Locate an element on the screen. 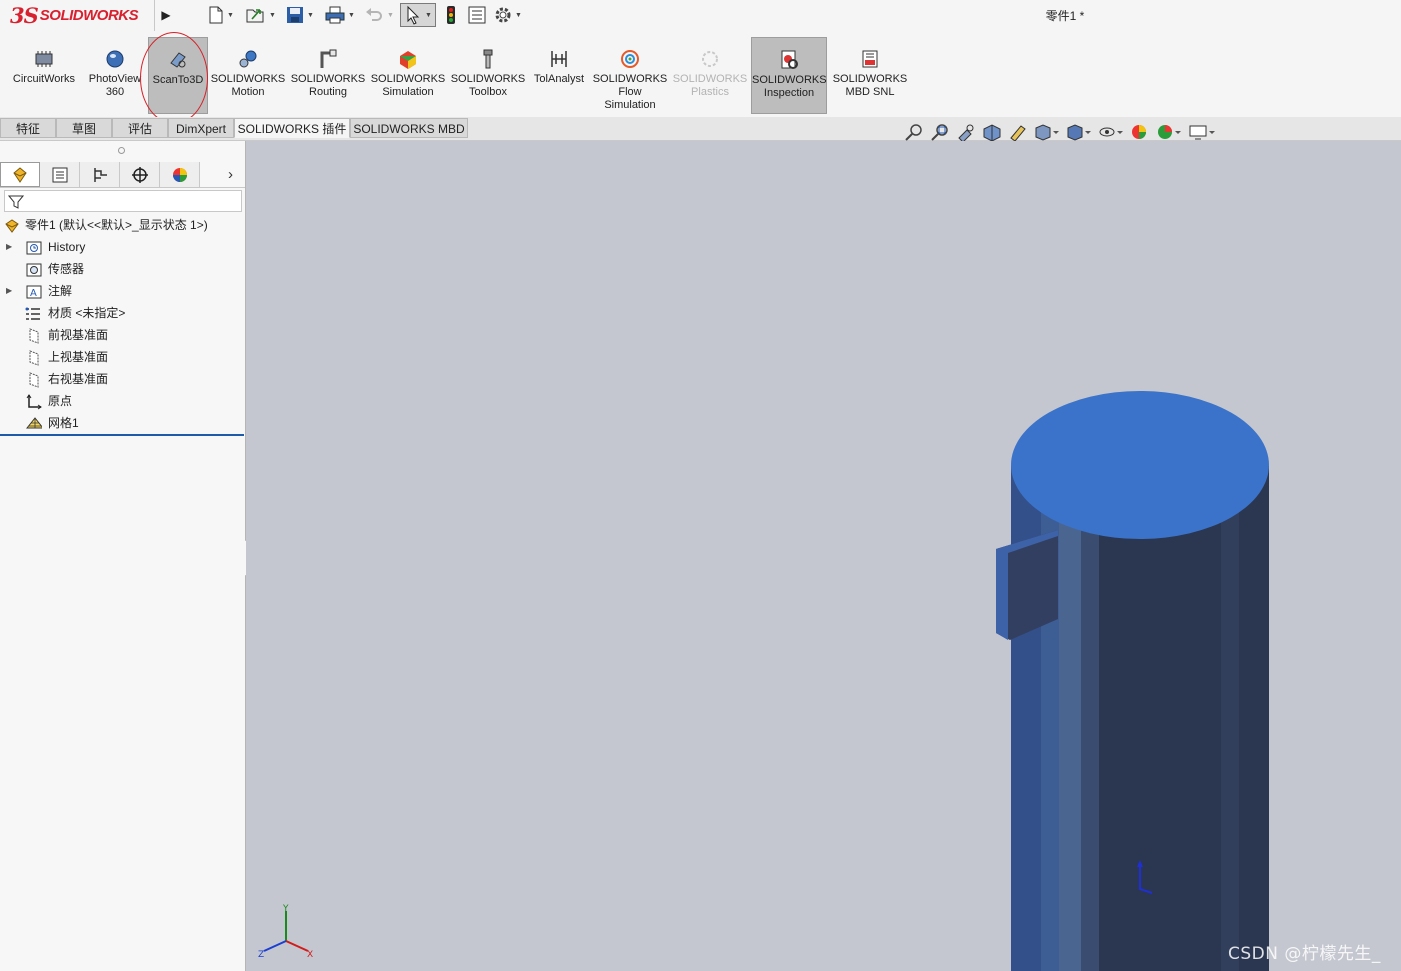 The image size is (1401, 971). solidworks-plastics-button: SOLIDWORKS Plastics is located at coordinates (710, 75).